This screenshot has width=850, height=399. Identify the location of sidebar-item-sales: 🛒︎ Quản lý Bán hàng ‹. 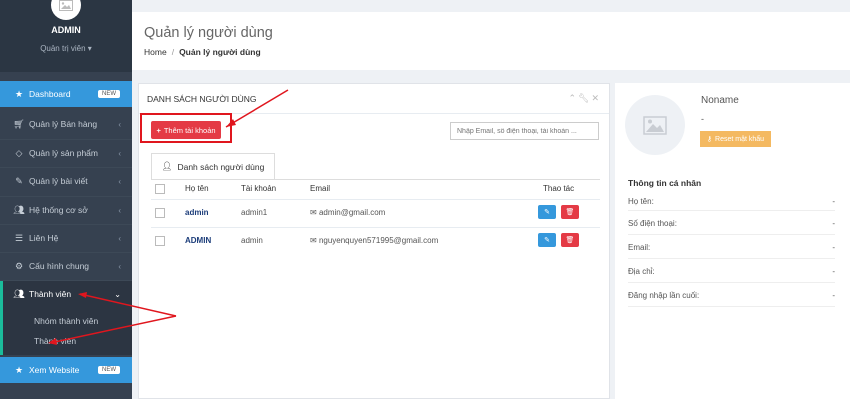
(66, 124).